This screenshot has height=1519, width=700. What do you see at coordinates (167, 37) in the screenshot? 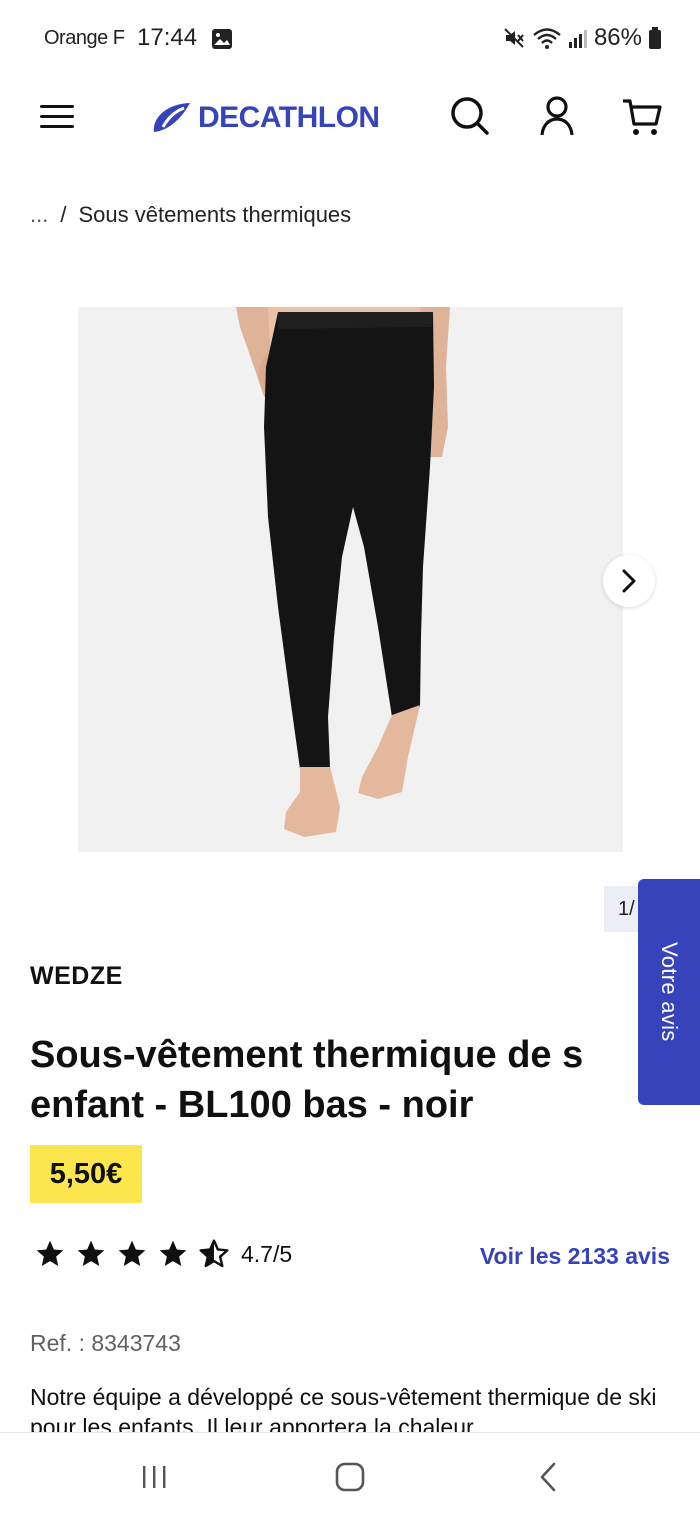
I see `clock: 17:44` at bounding box center [167, 37].